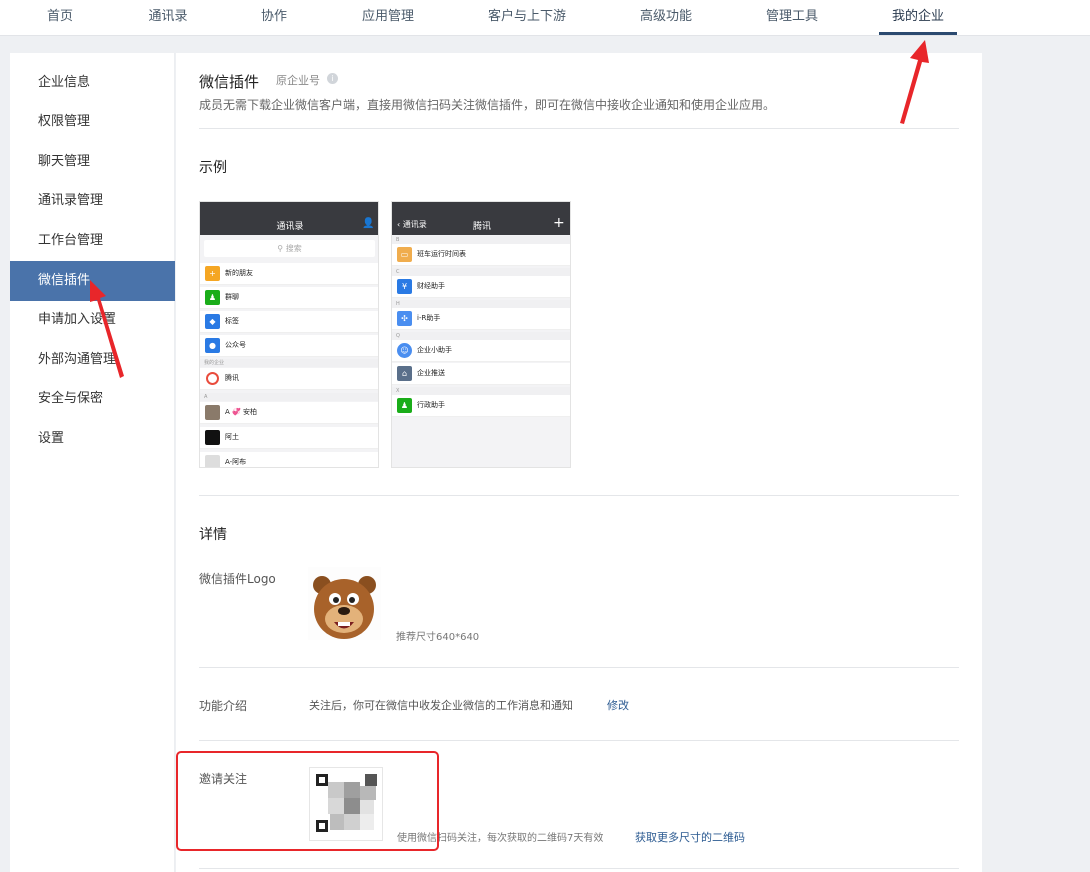  What do you see at coordinates (388, 18) in the screenshot?
I see `nav-app-management: 应用管理` at bounding box center [388, 18].